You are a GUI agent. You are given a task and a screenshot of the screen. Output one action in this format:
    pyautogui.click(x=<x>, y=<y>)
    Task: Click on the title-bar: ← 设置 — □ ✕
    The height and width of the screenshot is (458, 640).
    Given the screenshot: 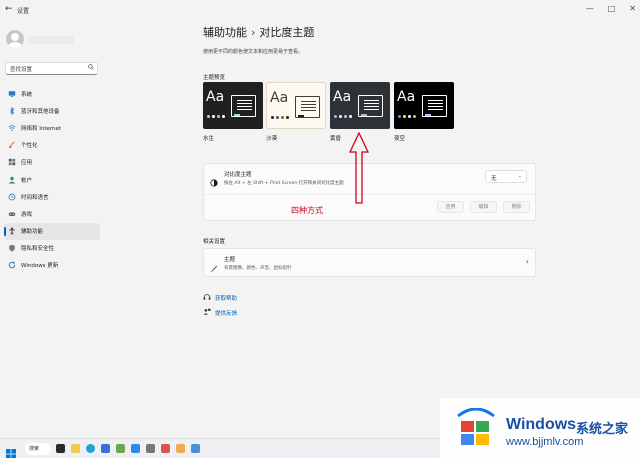 What is the action you would take?
    pyautogui.click(x=320, y=10)
    